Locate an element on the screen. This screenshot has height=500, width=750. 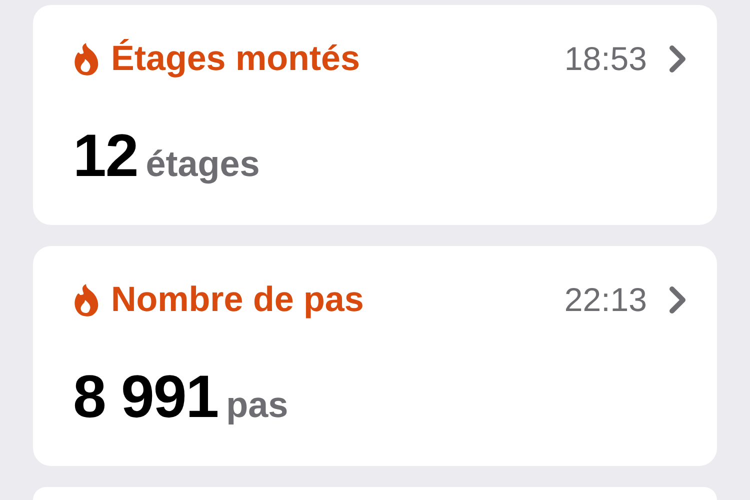
value-text: 12 is located at coordinates (105, 155).